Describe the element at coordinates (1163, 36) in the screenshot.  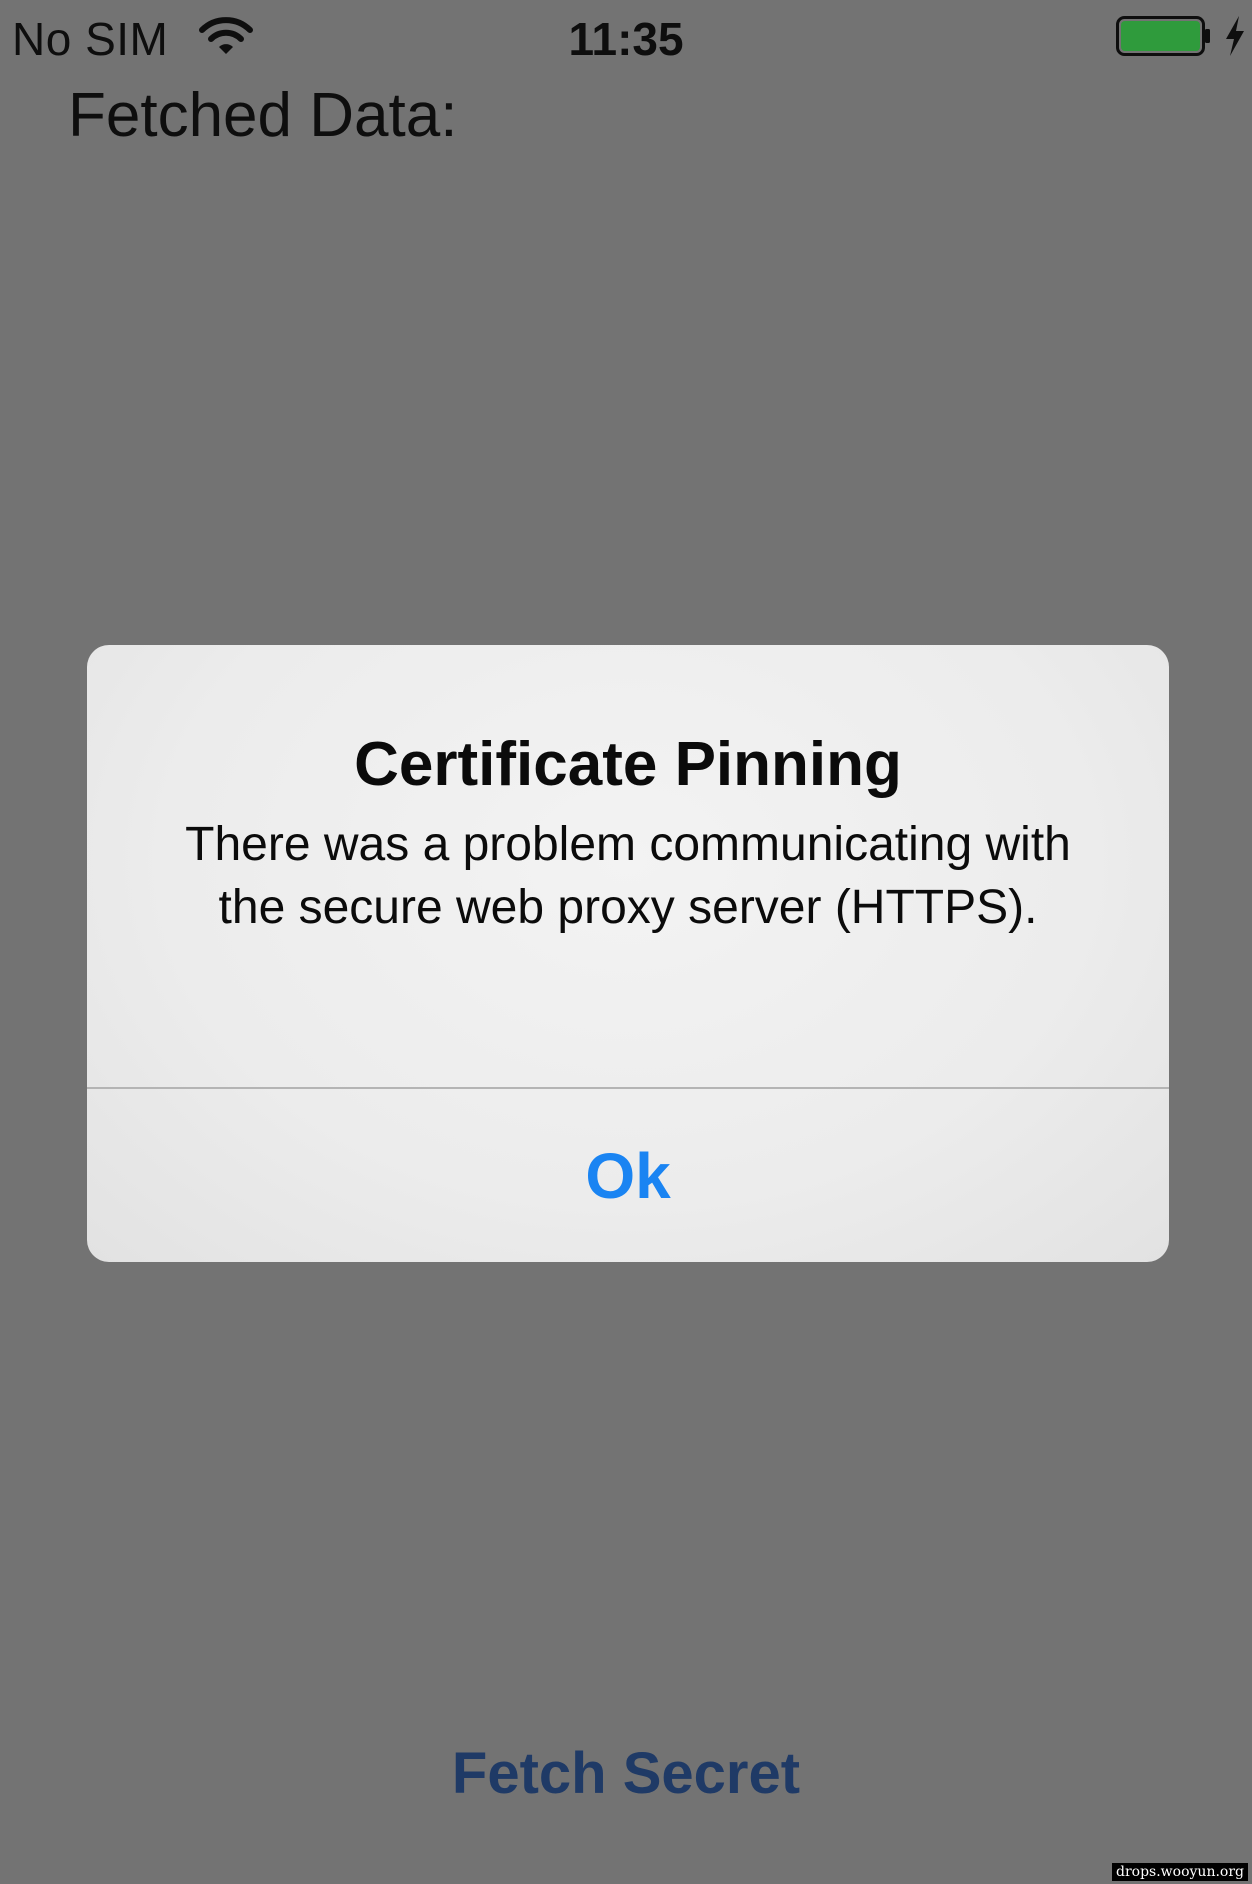
I see `battery-icon` at that location.